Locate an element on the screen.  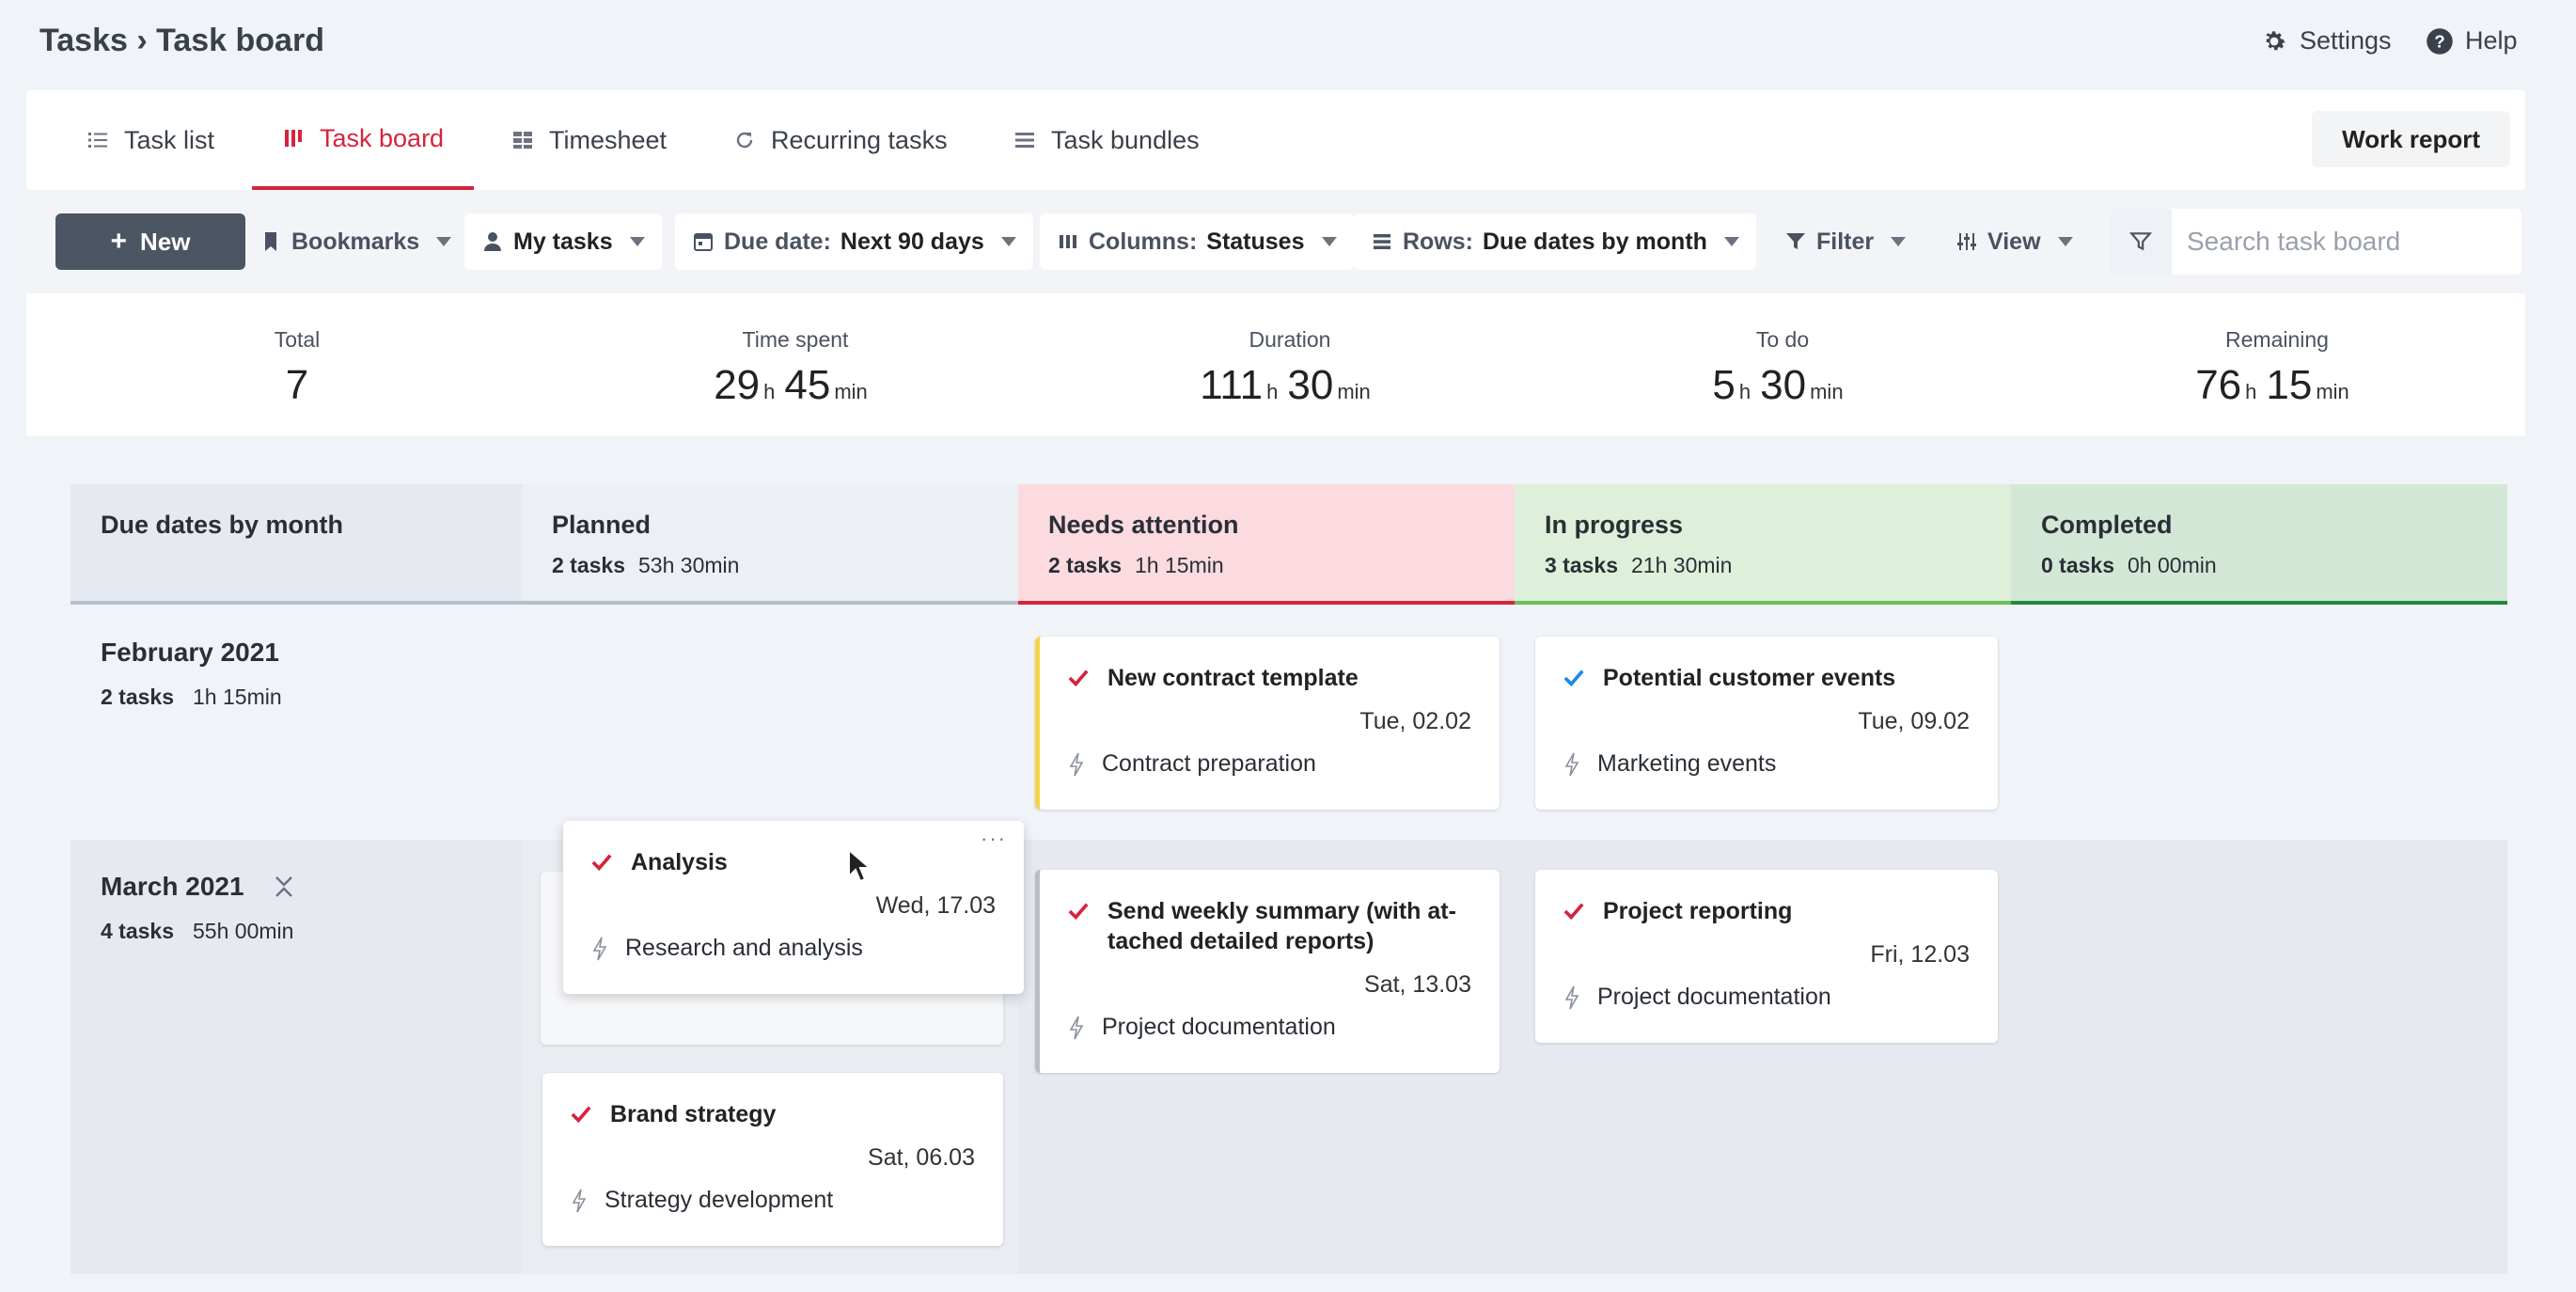
row-header-column: Due dates by month is located at coordinates (297, 545).